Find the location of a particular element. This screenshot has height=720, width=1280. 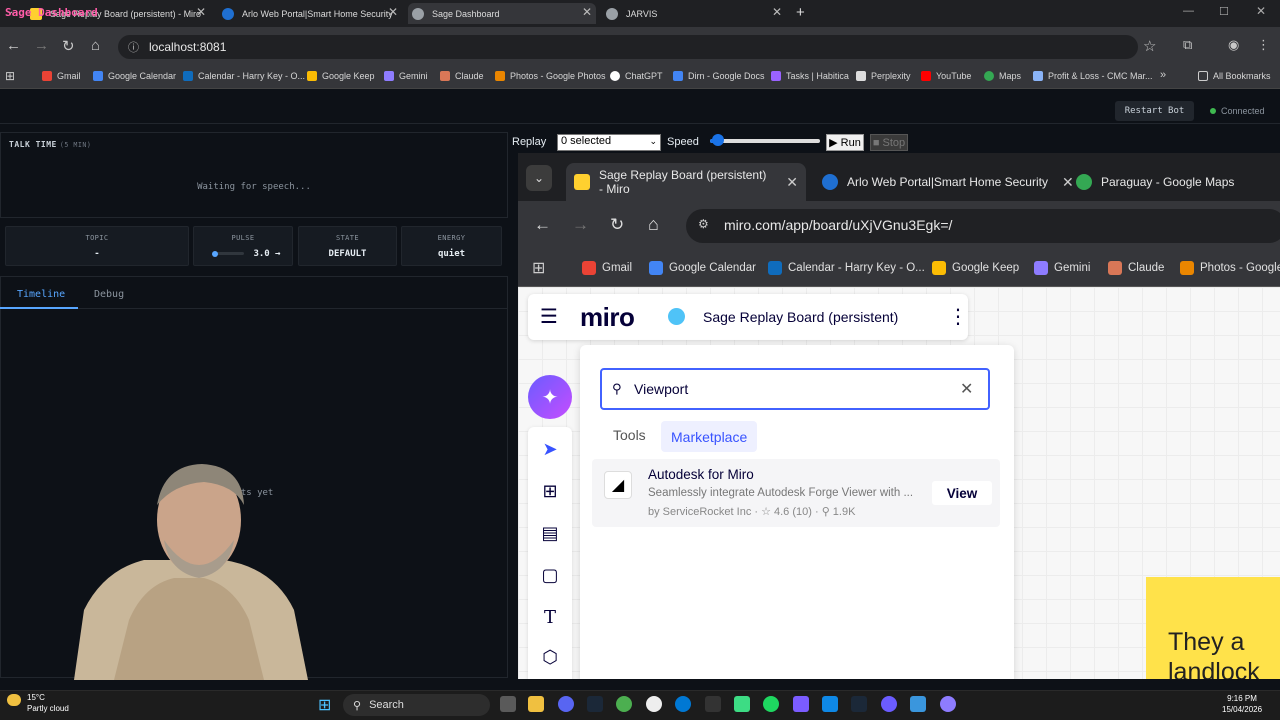

clear-search-icon: ✕ is located at coordinates (966, 389).